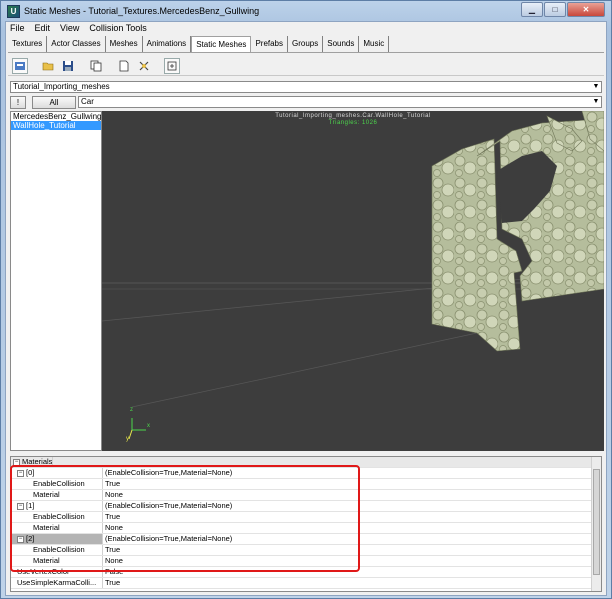 The width and height of the screenshot is (612, 599). What do you see at coordinates (96, 66) in the screenshot?
I see `copy-icon` at bounding box center [96, 66].